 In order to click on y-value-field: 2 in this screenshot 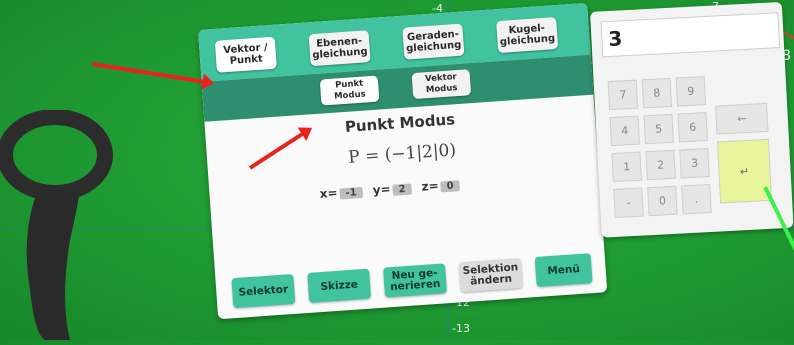, I will do `click(402, 190)`.